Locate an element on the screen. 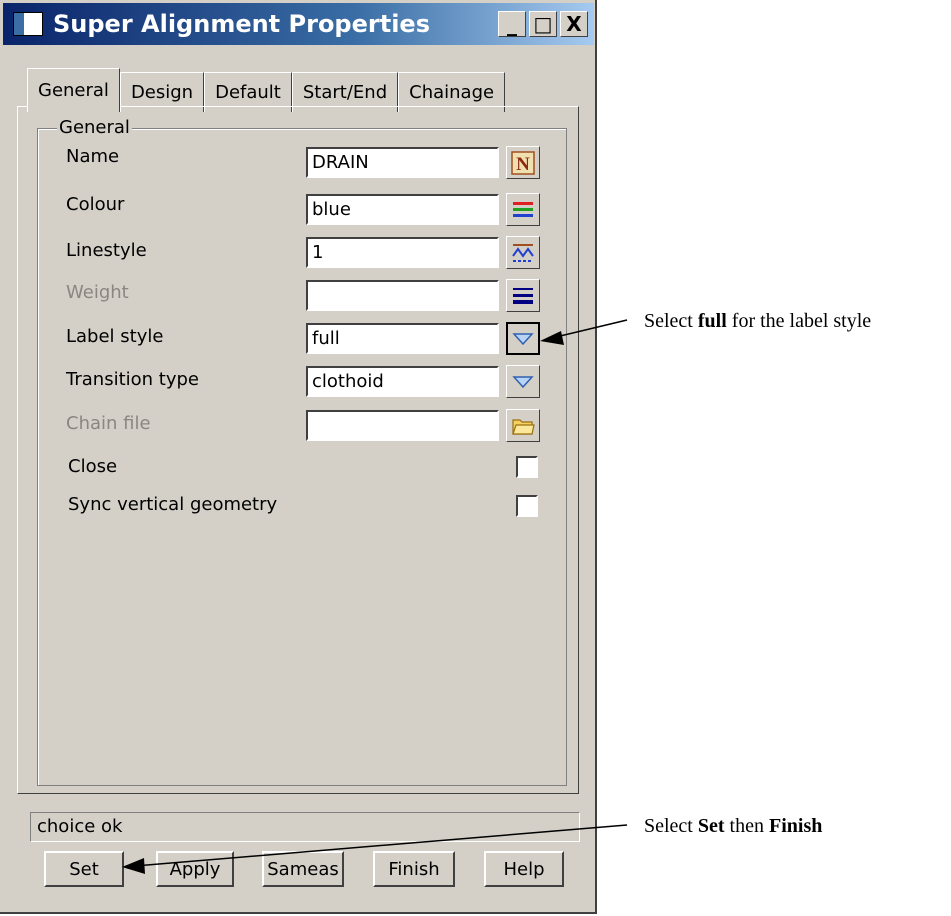  linestyle-icon is located at coordinates (523, 252).